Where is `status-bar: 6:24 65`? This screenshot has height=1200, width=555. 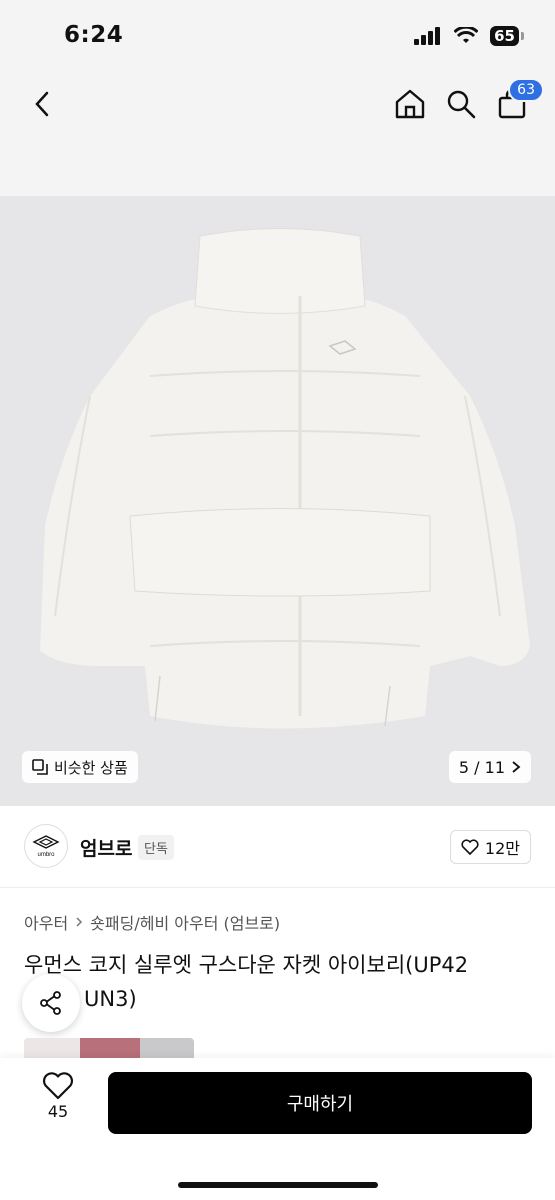
status-bar: 6:24 65 is located at coordinates (277, 35).